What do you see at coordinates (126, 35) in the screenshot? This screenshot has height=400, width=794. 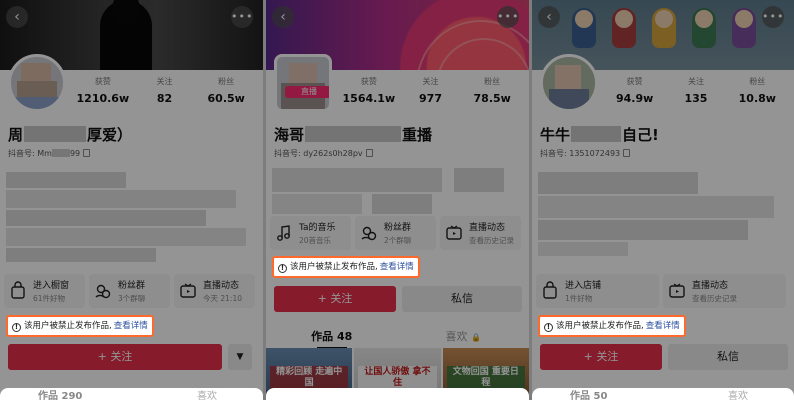 I see `silhouette-figure` at bounding box center [126, 35].